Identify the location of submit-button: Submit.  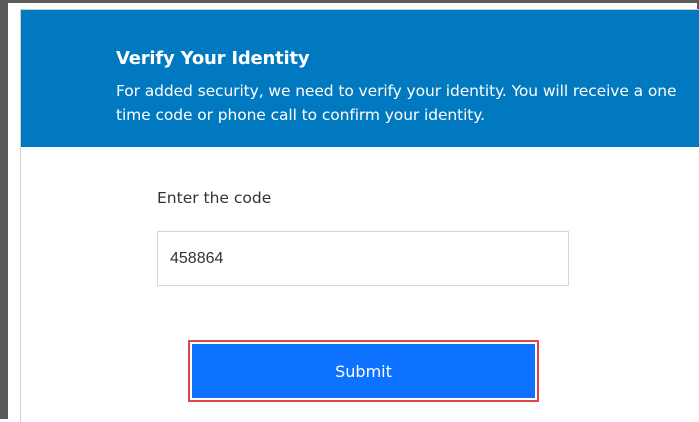
(363, 371).